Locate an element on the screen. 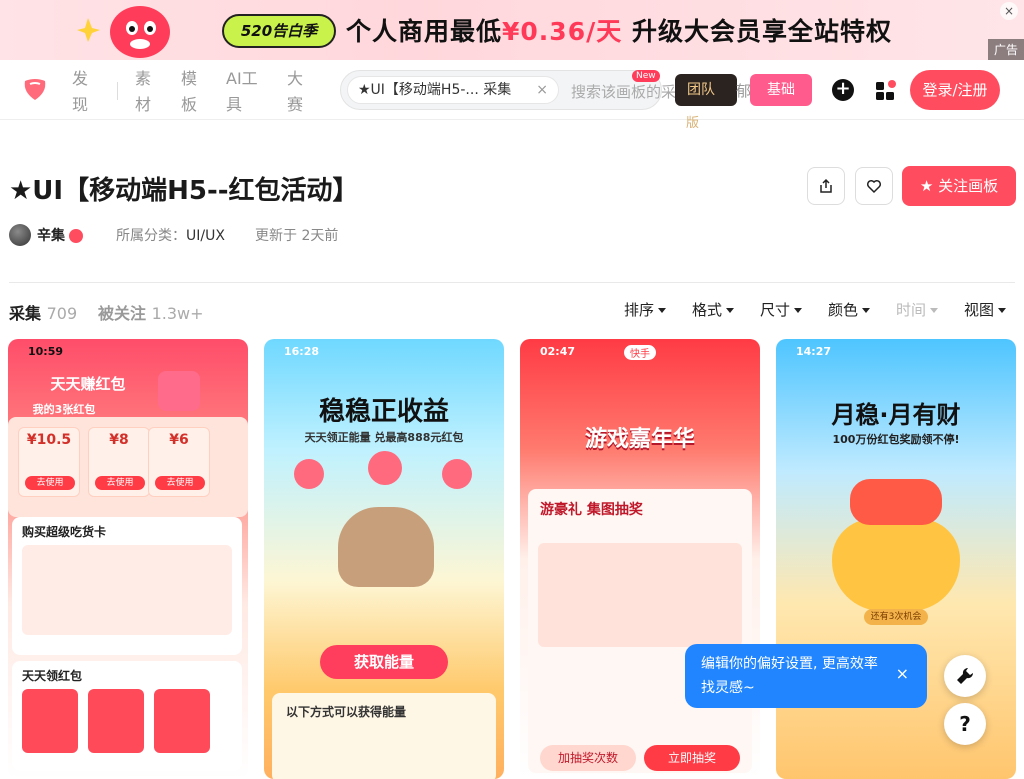  board-title: ★UI【移动端H5--红包活动】 is located at coordinates (184, 191).